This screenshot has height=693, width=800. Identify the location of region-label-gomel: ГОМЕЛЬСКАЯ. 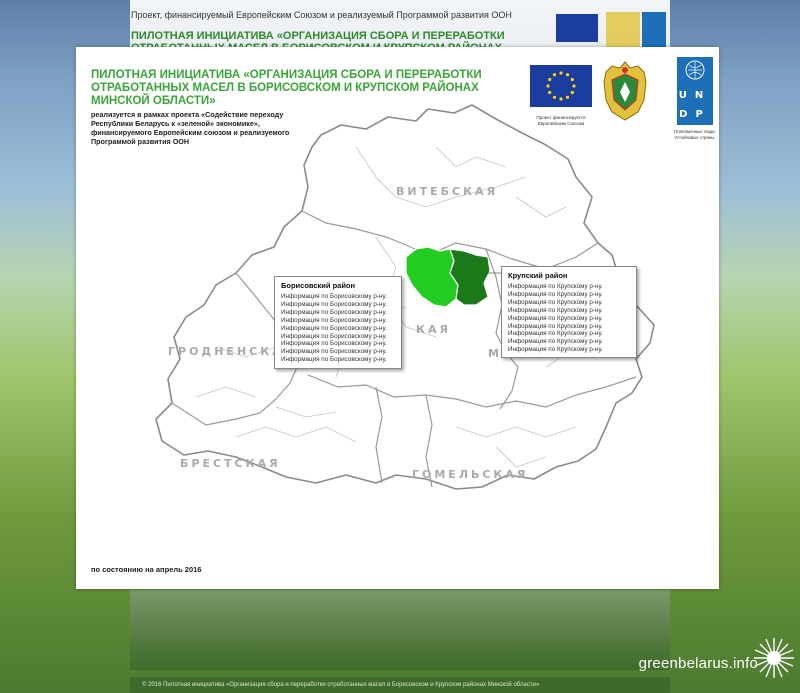
(470, 474).